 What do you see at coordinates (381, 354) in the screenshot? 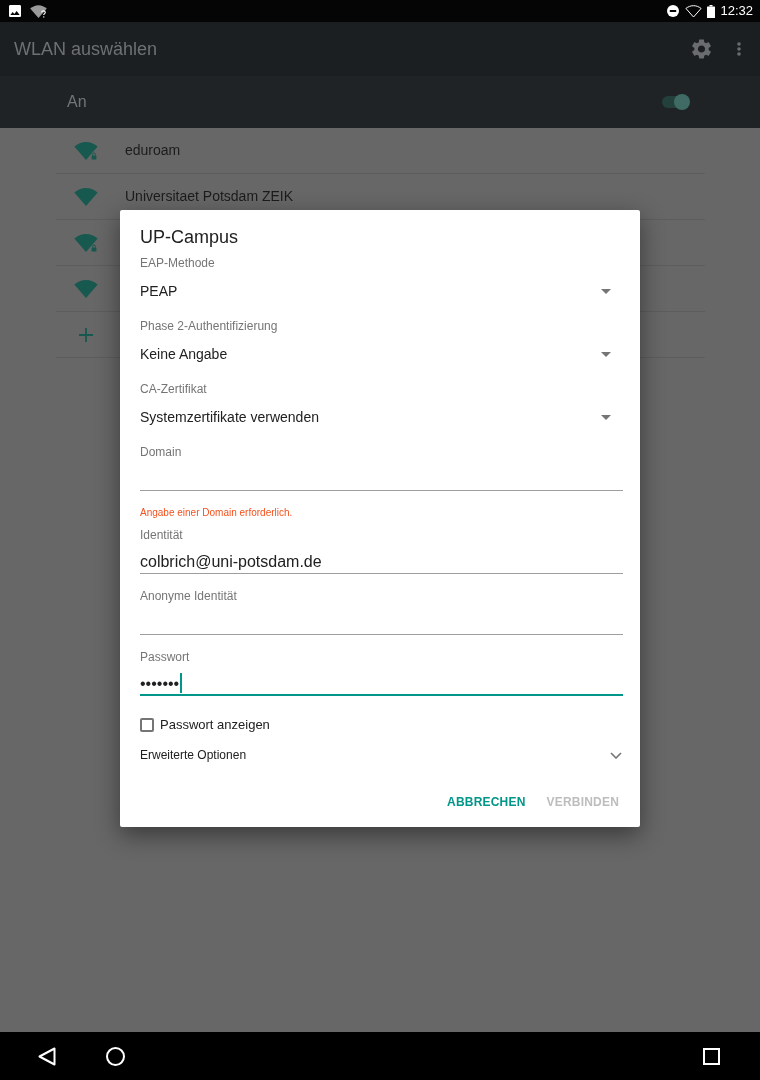
I see `dropdown: Keine Angabe` at bounding box center [381, 354].